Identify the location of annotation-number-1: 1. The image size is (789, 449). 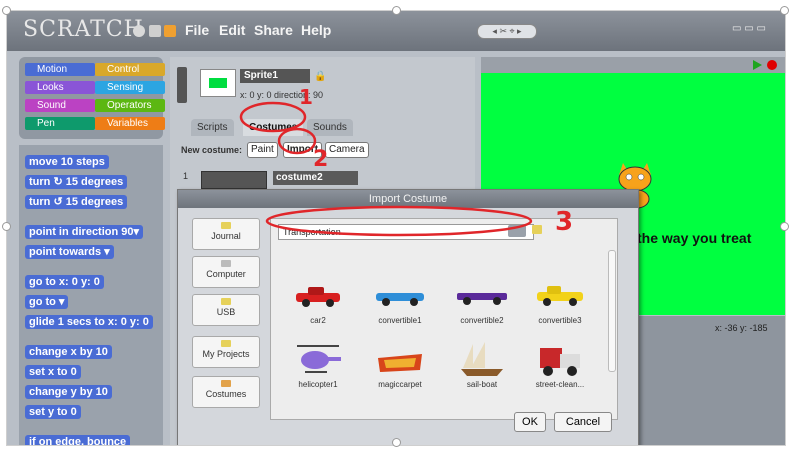
(306, 97).